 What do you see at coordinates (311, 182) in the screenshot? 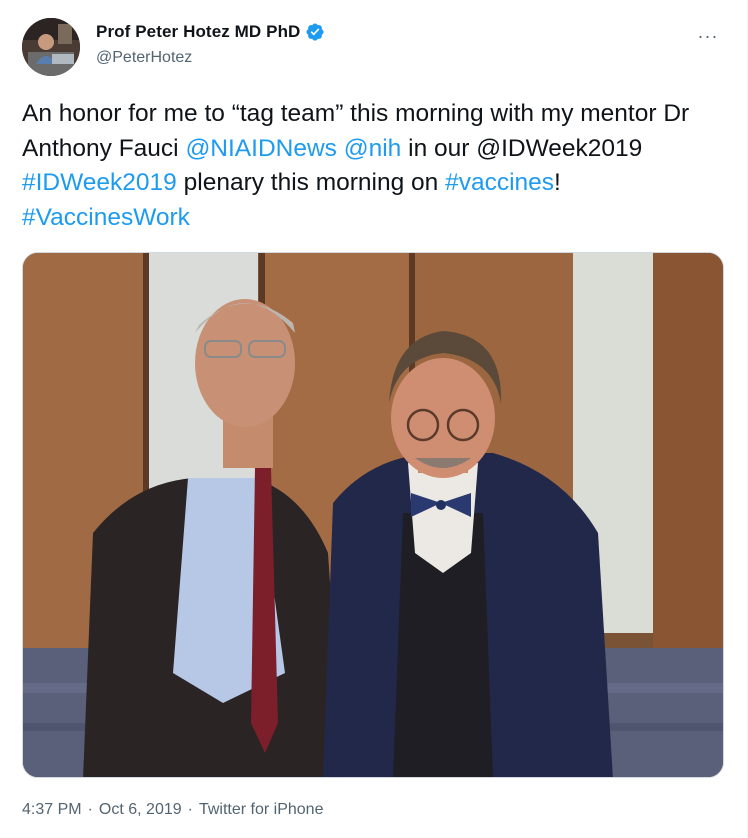
I see `tweet-text-segment: plenary this morning on` at bounding box center [311, 182].